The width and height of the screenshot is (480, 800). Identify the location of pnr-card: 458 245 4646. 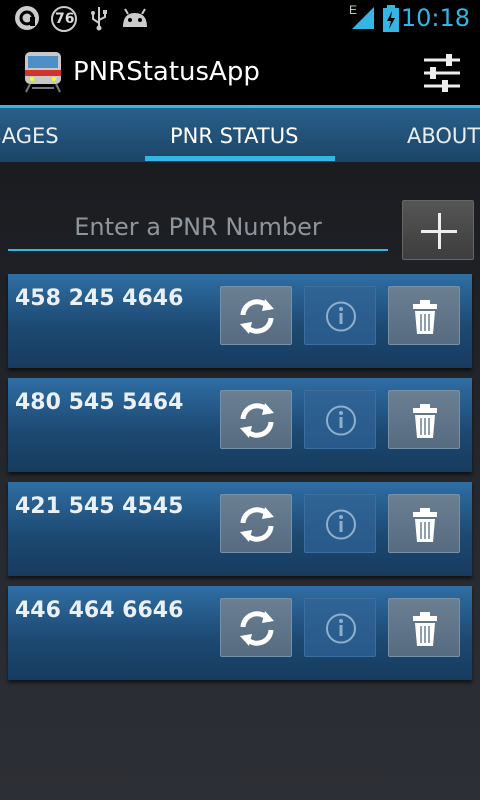
(240, 321).